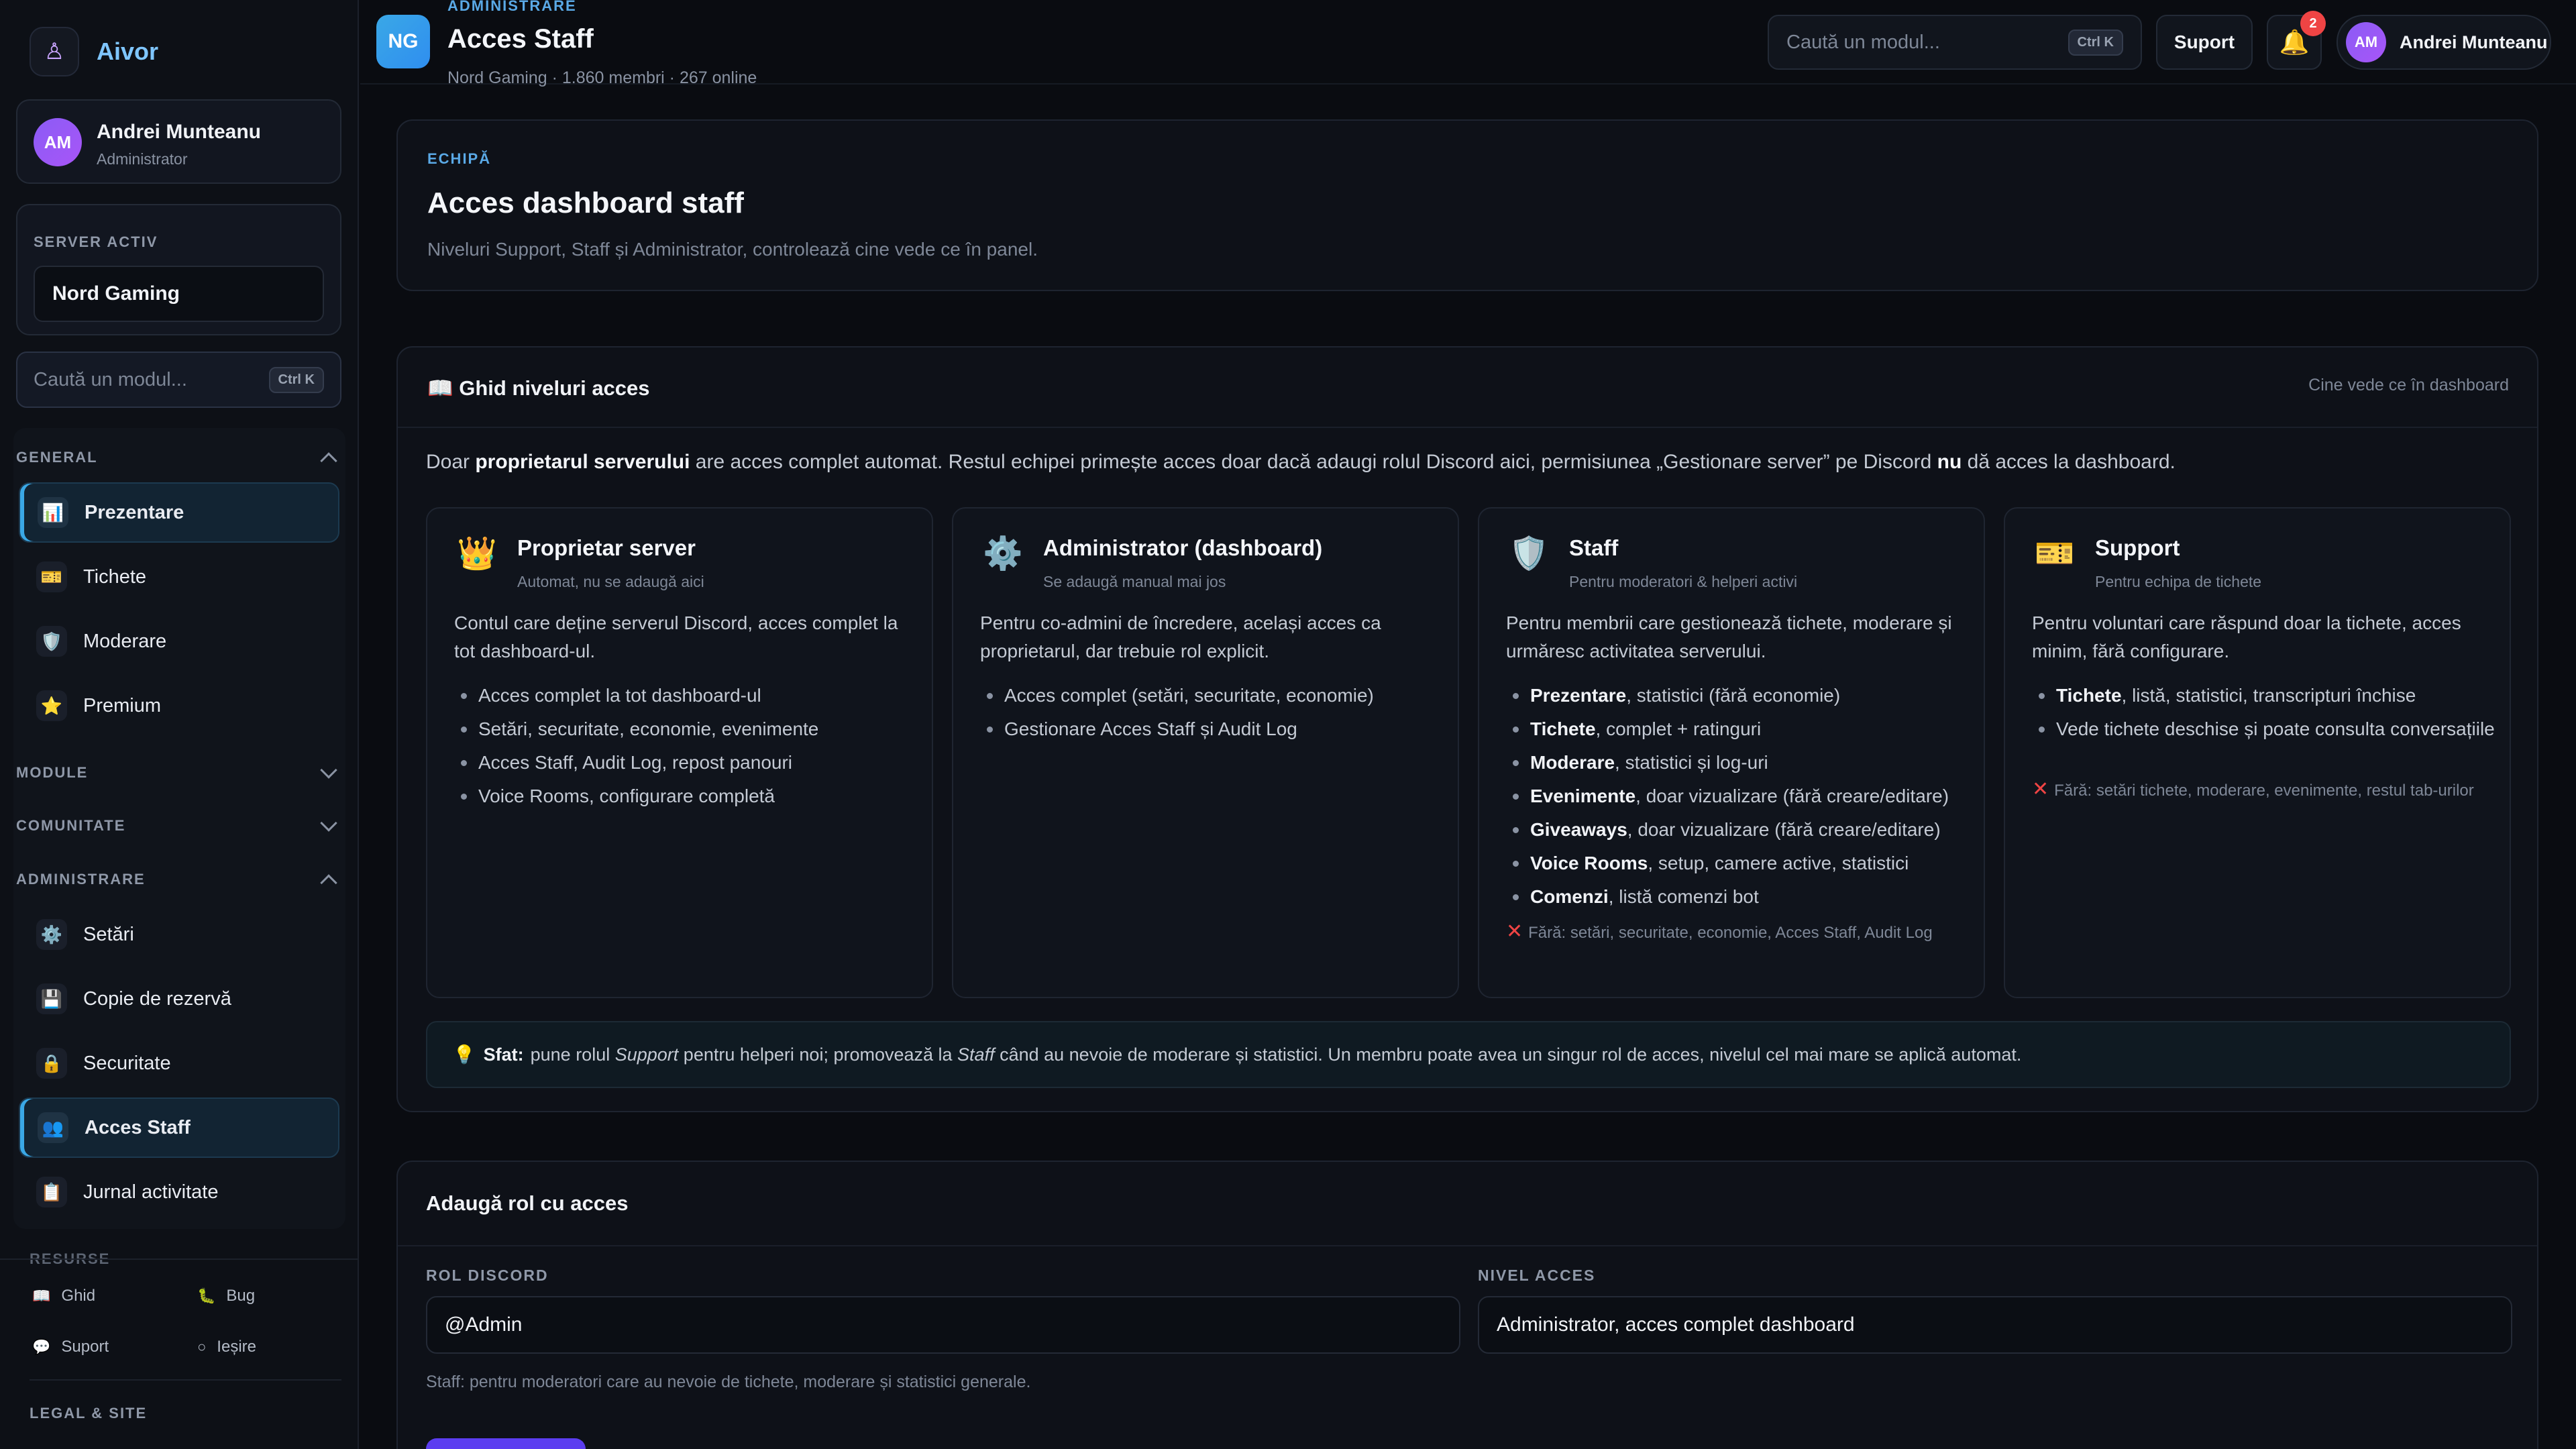  What do you see at coordinates (2204, 42) in the screenshot?
I see `support-button: Suport` at bounding box center [2204, 42].